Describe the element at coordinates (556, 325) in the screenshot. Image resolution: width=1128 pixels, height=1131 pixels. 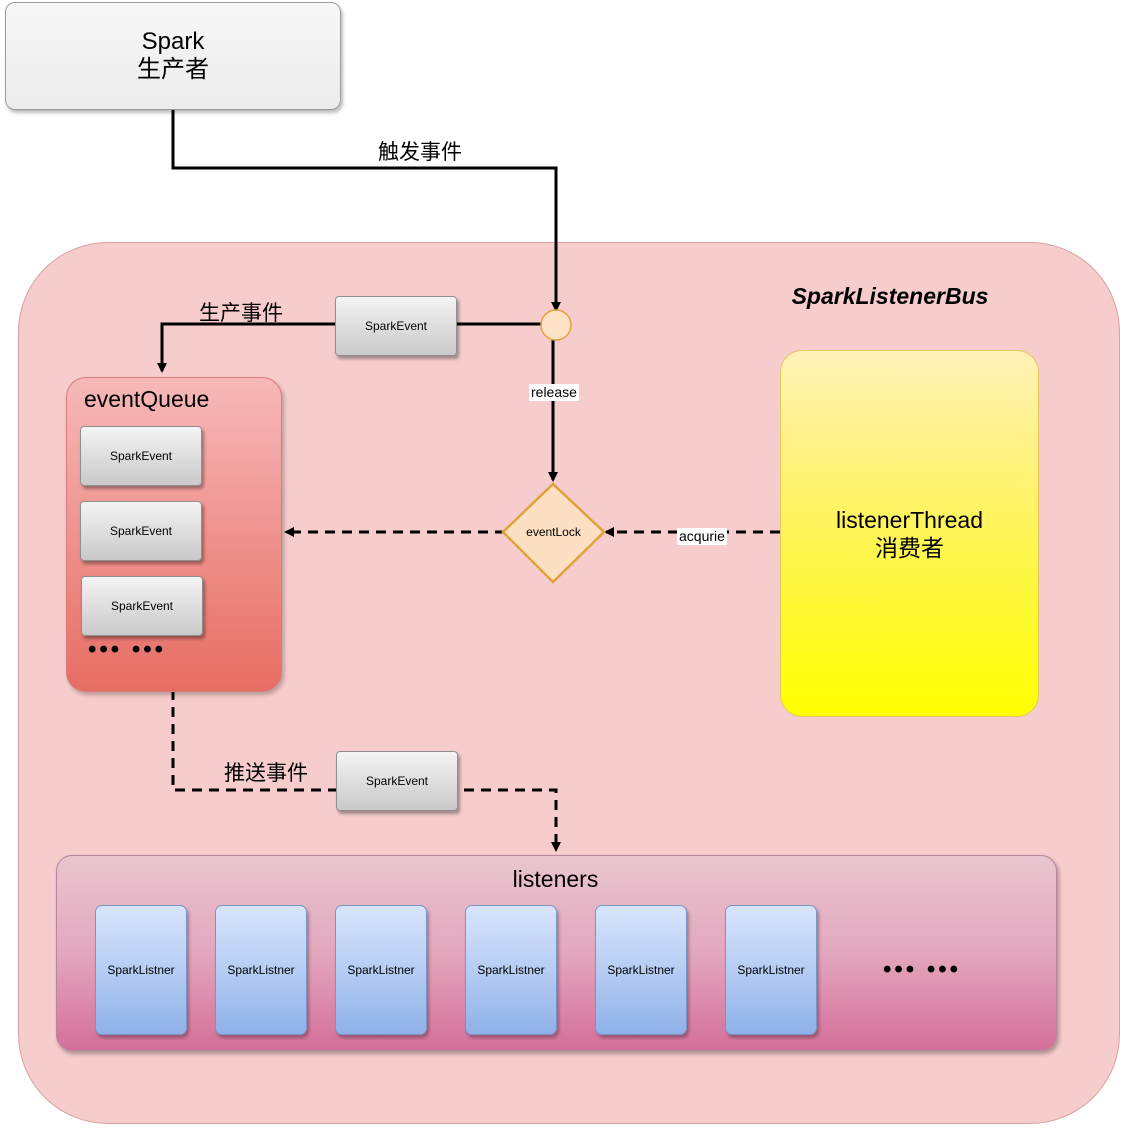
I see `junction-node` at that location.